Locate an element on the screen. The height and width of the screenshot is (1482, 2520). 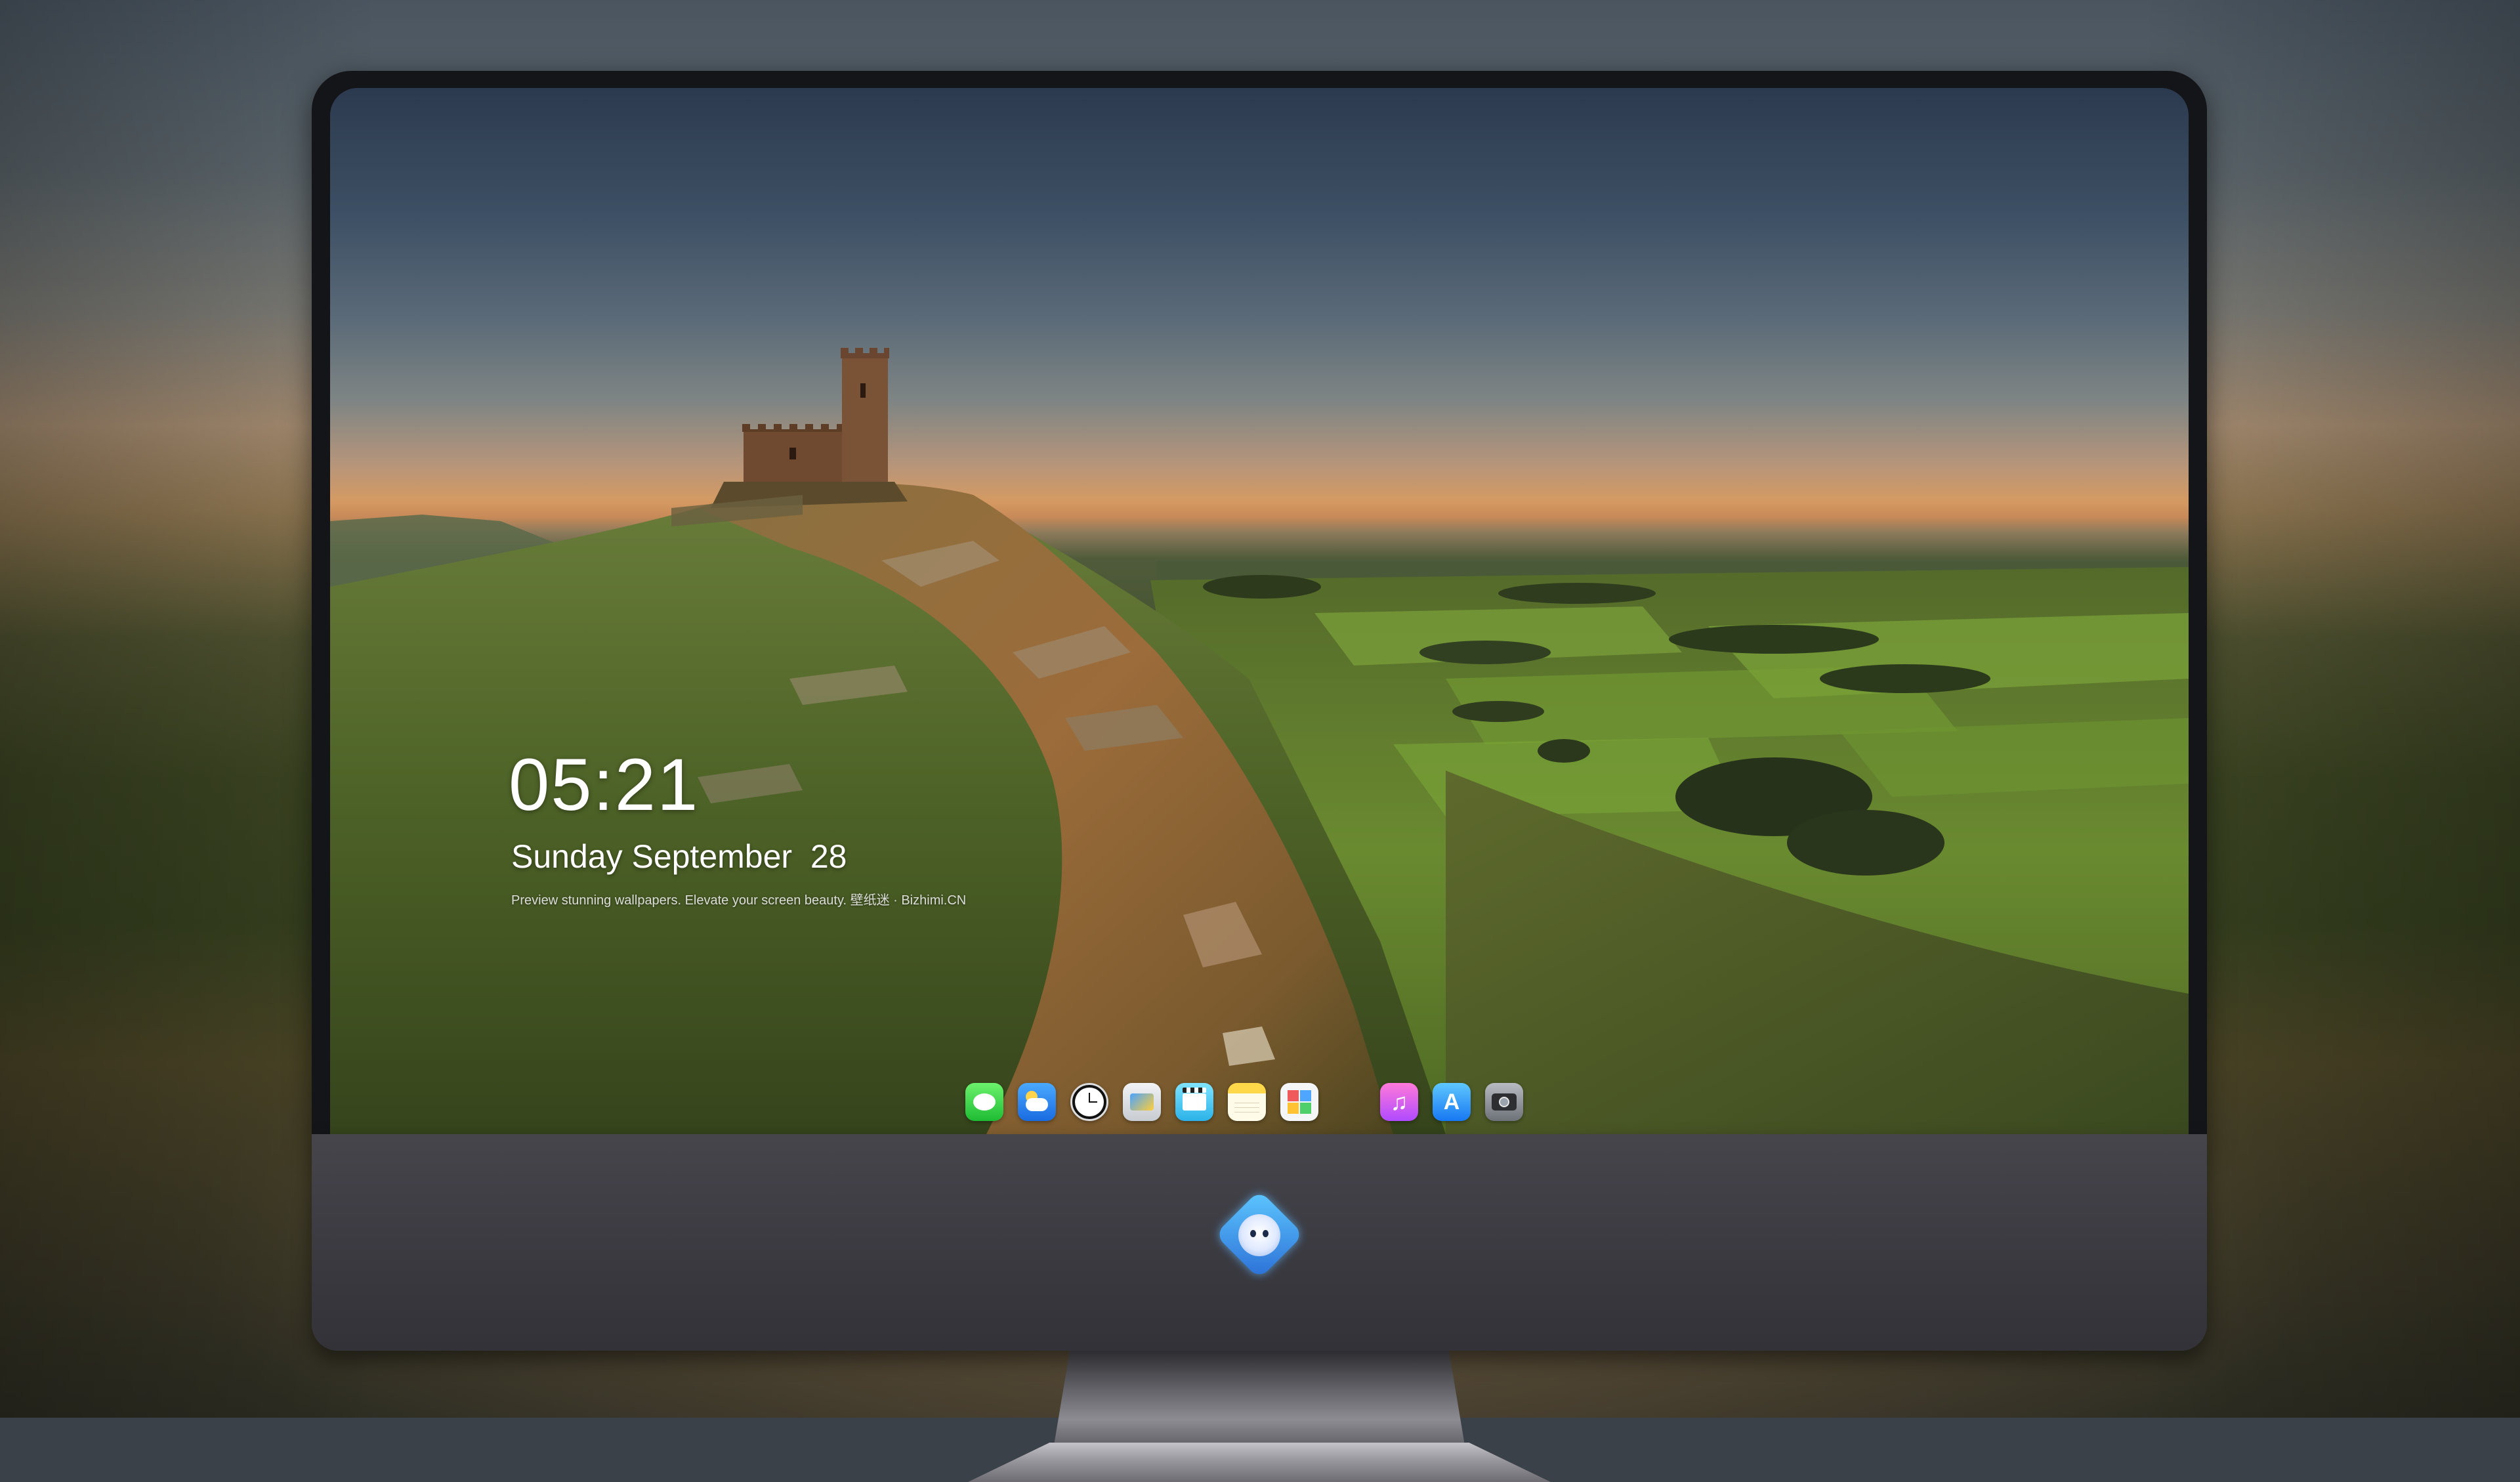
weather-icon is located at coordinates (1037, 1102).